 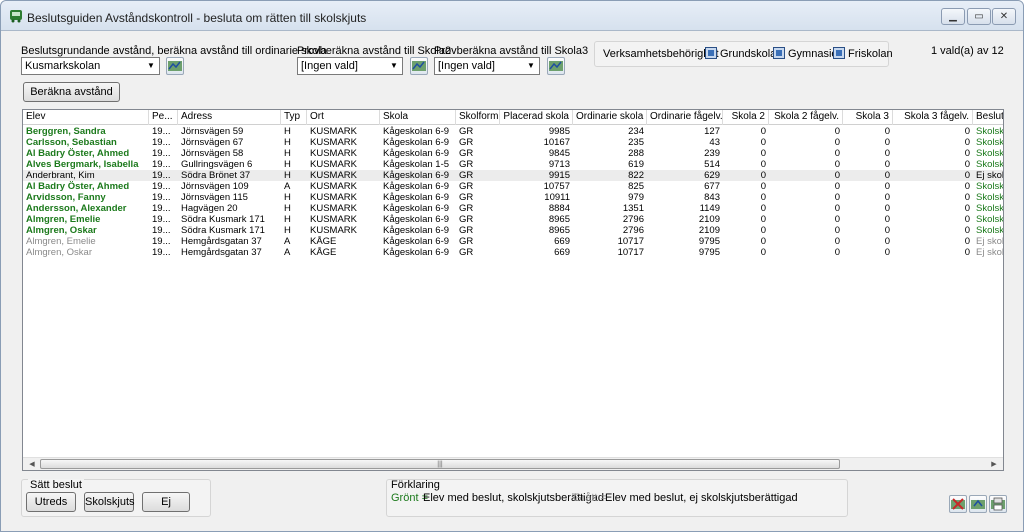 I want to click on column-header: Ort, so click(x=343, y=117).